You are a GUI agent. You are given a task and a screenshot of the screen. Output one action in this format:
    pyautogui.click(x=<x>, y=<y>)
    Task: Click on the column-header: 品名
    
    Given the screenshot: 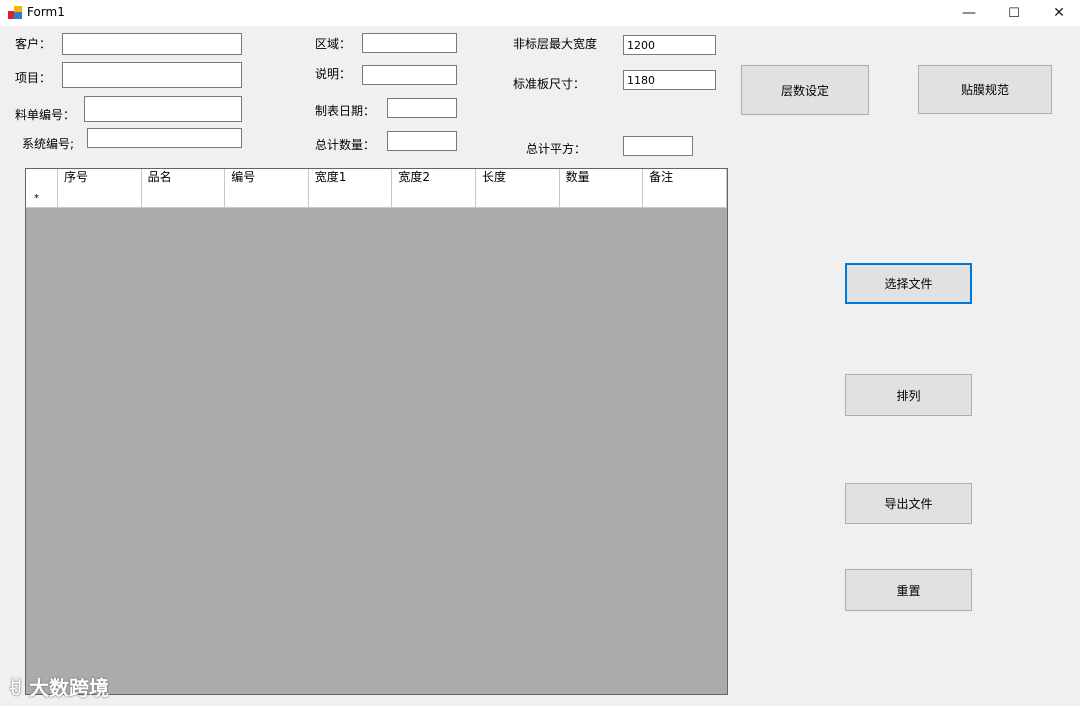 What is the action you would take?
    pyautogui.click(x=184, y=178)
    